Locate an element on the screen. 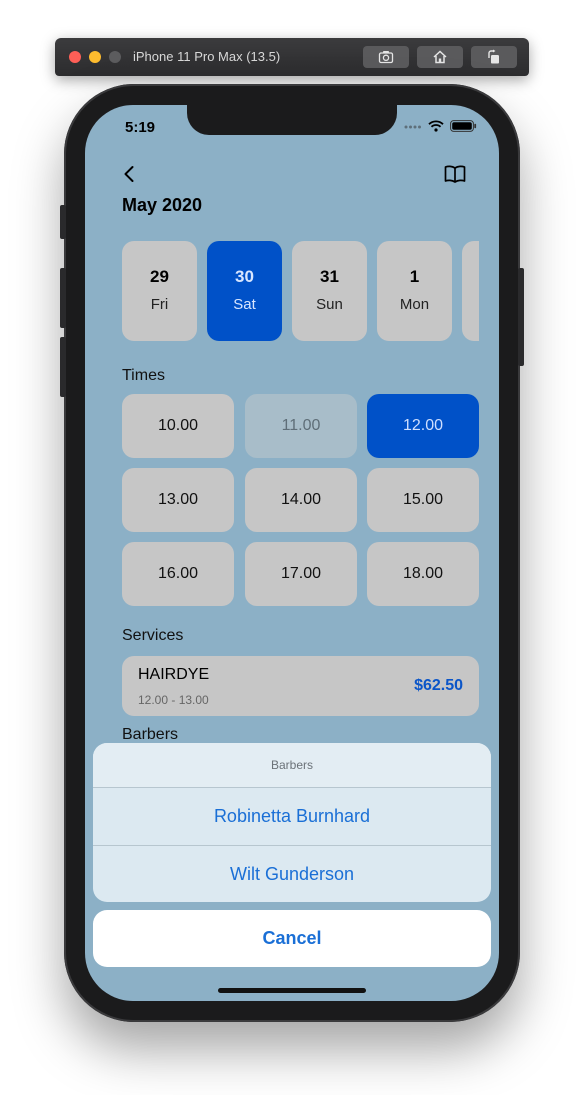 Image resolution: width=584 pixels, height=1095 pixels. time-slot: 10.00 is located at coordinates (178, 426).